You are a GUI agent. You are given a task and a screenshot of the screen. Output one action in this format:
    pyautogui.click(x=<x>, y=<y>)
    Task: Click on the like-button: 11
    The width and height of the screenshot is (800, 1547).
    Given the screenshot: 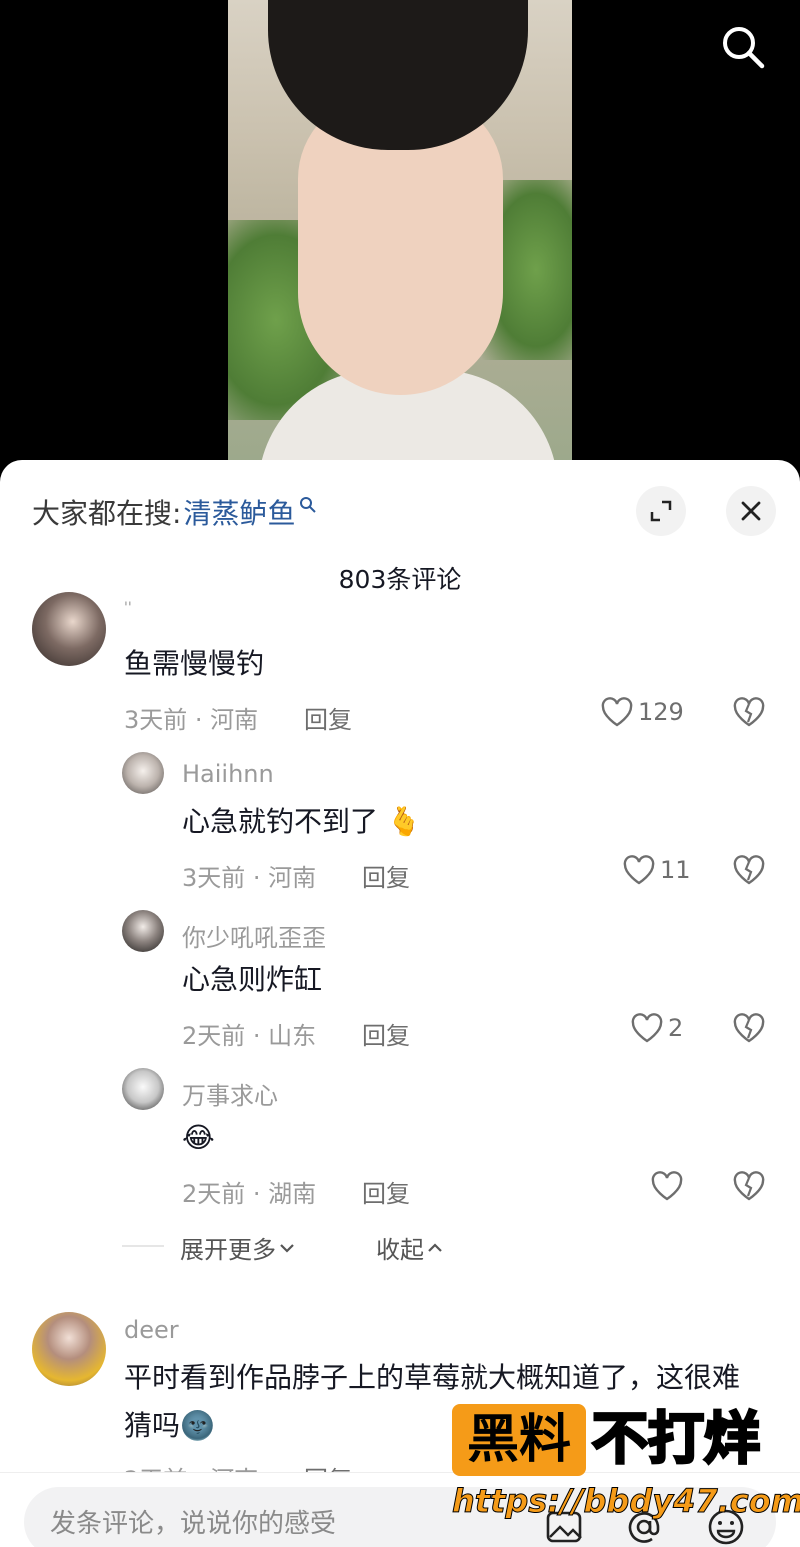 What is the action you would take?
    pyautogui.click(x=656, y=870)
    